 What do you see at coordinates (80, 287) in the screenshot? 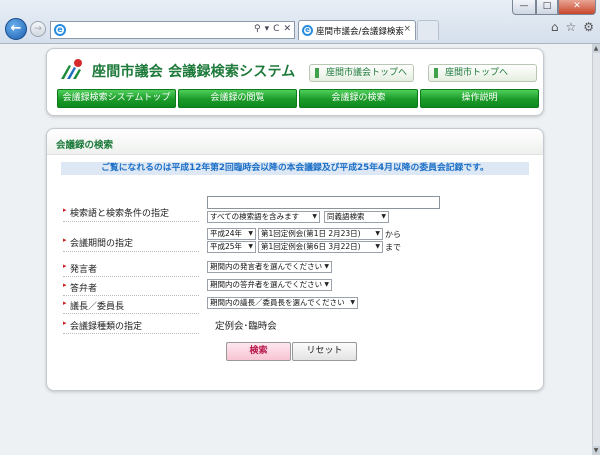
I see `answerer-label: 答弁者` at bounding box center [80, 287].